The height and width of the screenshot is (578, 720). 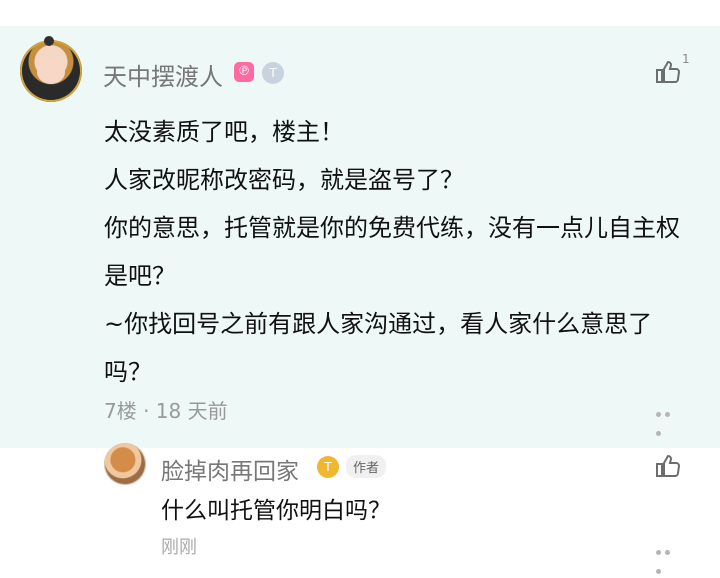 I want to click on comment-line: 太没素质了吧，楼主！, so click(x=224, y=132).